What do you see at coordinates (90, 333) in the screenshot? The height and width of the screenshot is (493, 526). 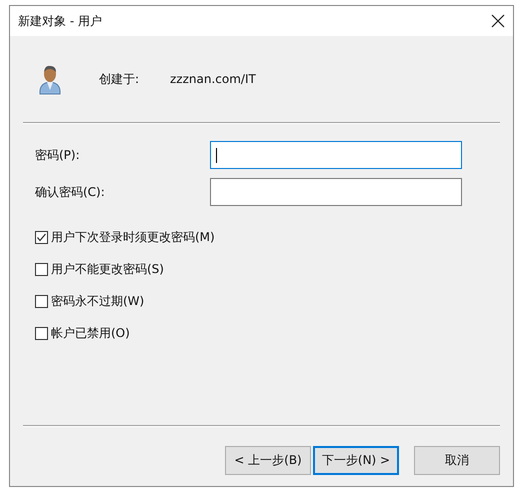 I see `checkbox-label: 帐户已禁用(O)` at bounding box center [90, 333].